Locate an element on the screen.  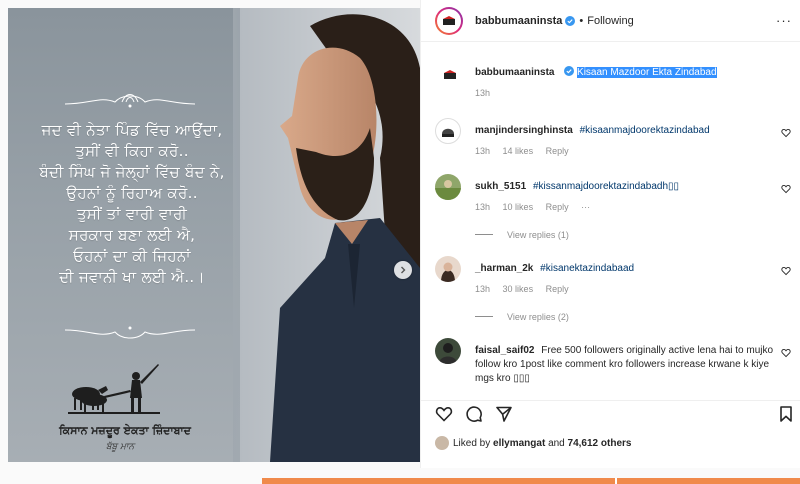
view-replies-button: View replies (1) is located at coordinates (634, 235).